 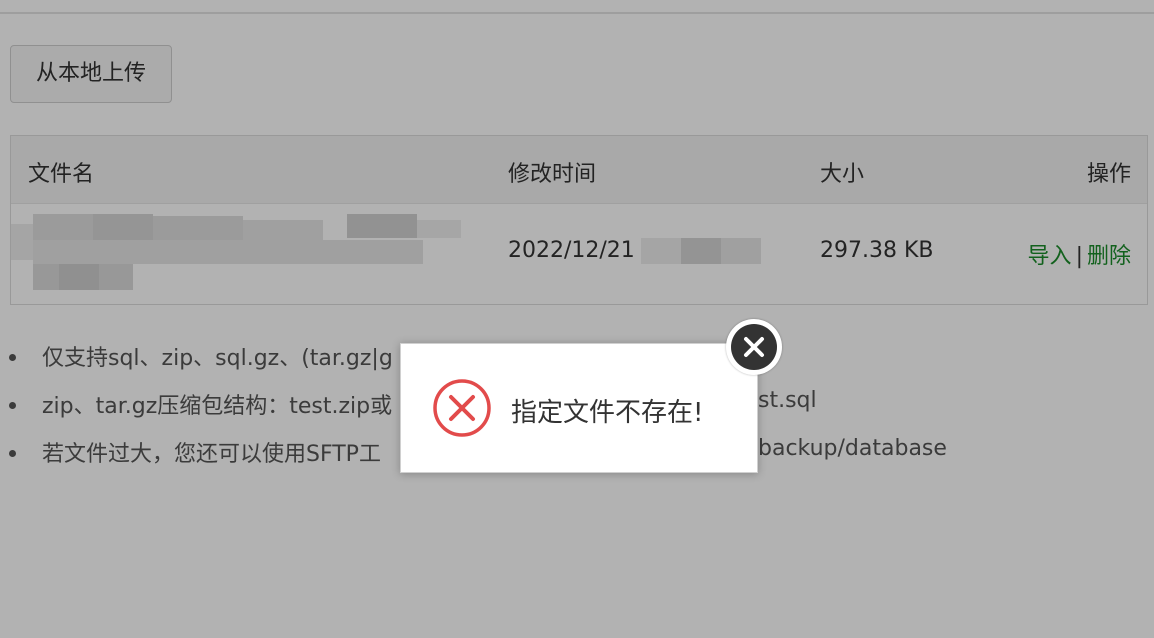 What do you see at coordinates (462, 408) in the screenshot?
I see `error-x-icon` at bounding box center [462, 408].